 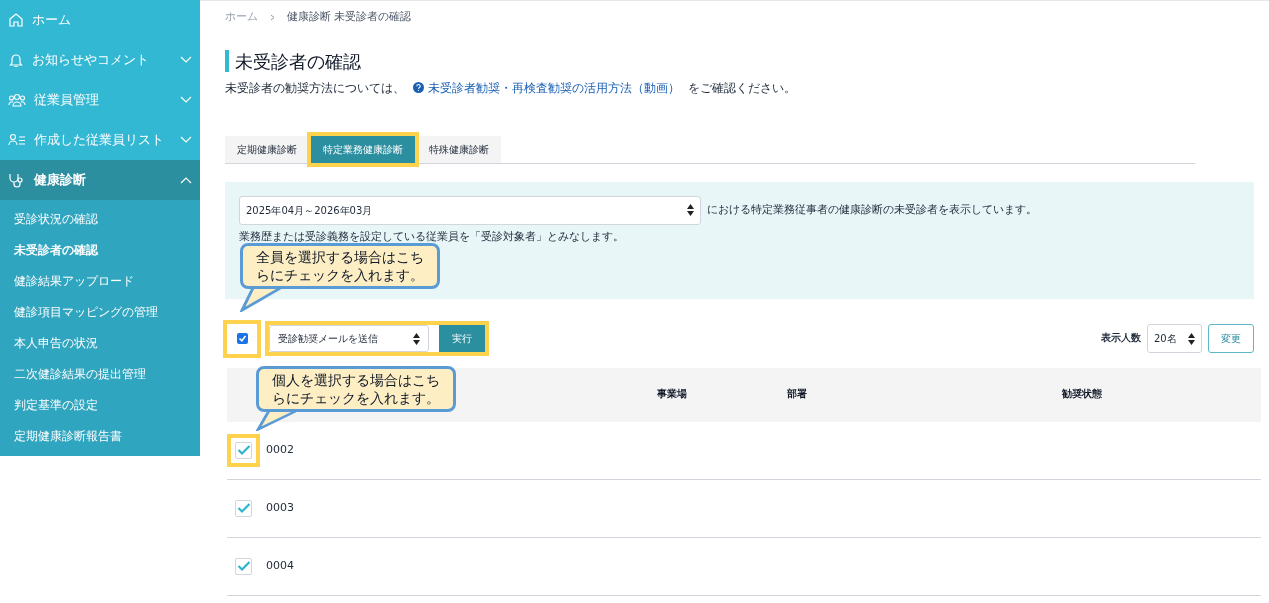 What do you see at coordinates (17, 180) in the screenshot?
I see `stethoscope-icon` at bounding box center [17, 180].